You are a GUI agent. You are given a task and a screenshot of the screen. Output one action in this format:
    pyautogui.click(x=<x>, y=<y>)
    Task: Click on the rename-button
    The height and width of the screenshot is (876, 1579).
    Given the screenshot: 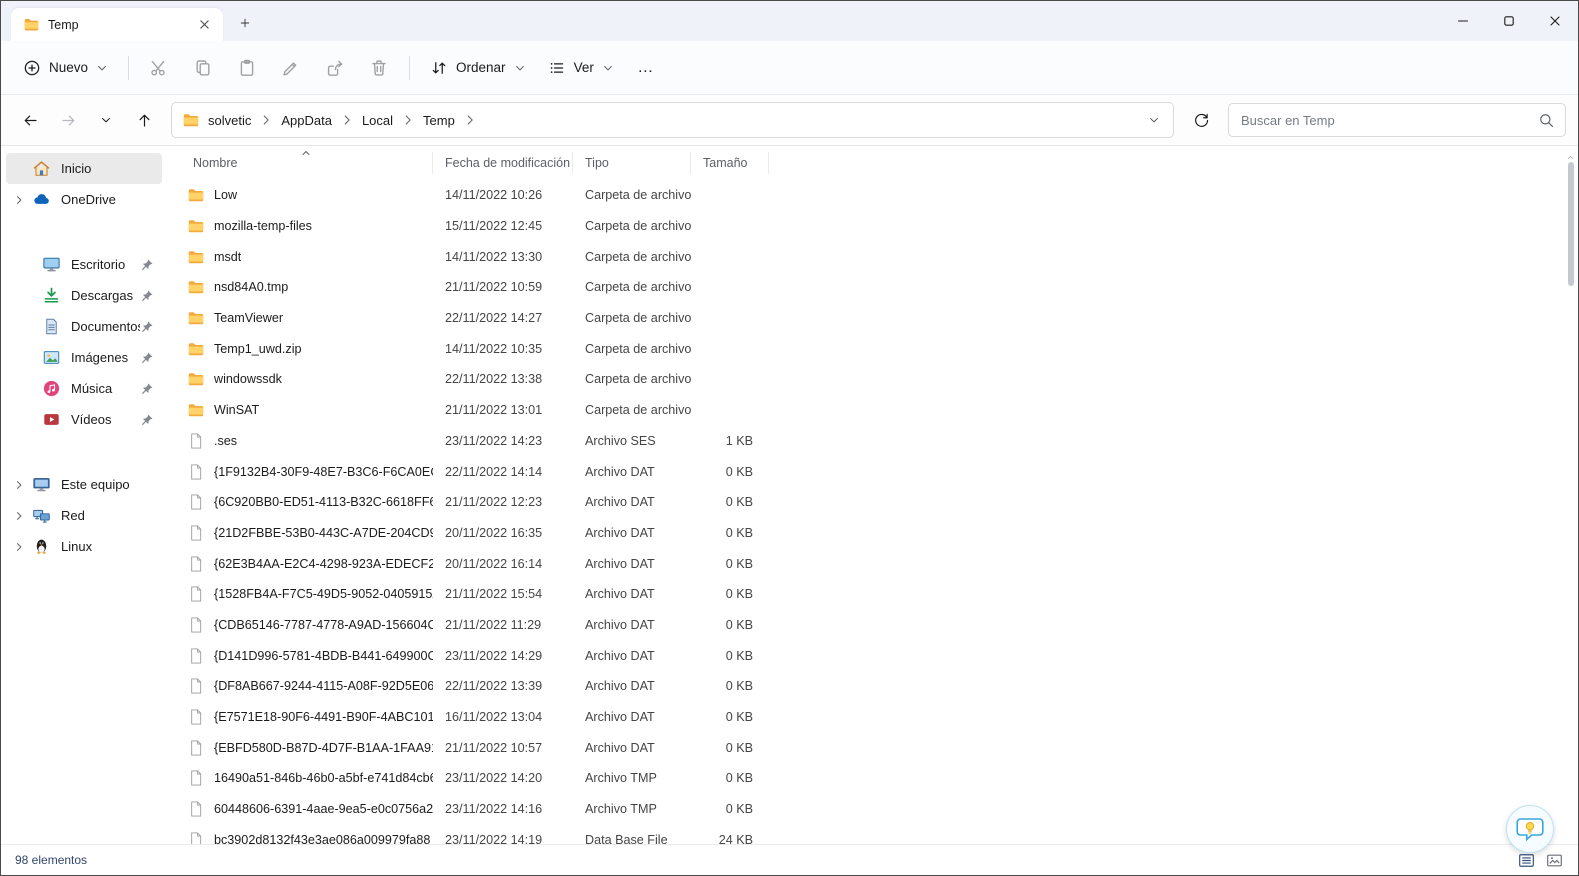 What is the action you would take?
    pyautogui.click(x=291, y=68)
    